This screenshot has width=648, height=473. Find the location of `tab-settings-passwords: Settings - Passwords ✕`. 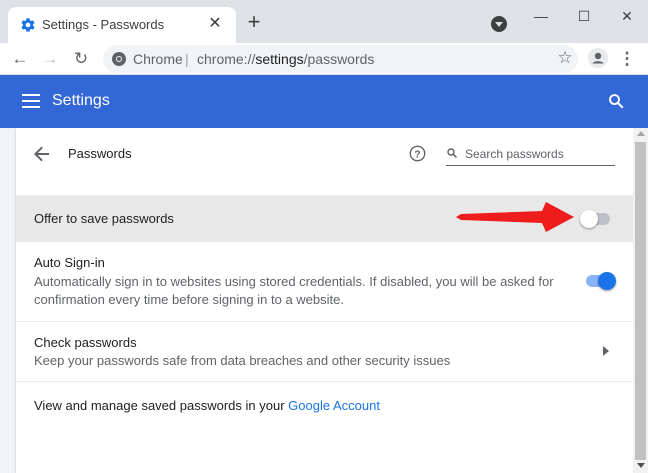

tab-settings-passwords: Settings - Passwords ✕ is located at coordinates (122, 25).